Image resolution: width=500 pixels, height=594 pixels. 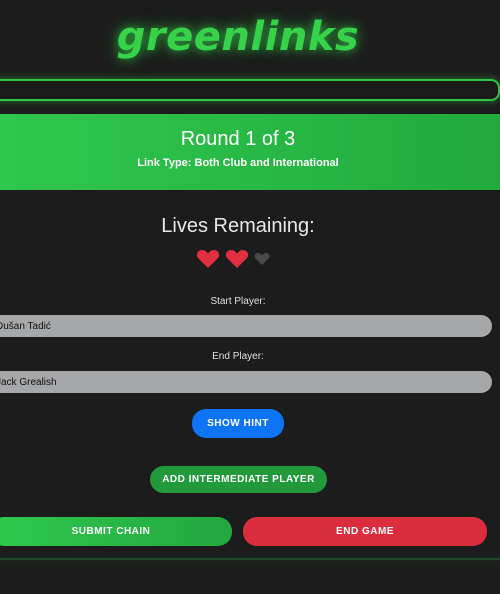 What do you see at coordinates (246, 326) in the screenshot?
I see `start-player-input` at bounding box center [246, 326].